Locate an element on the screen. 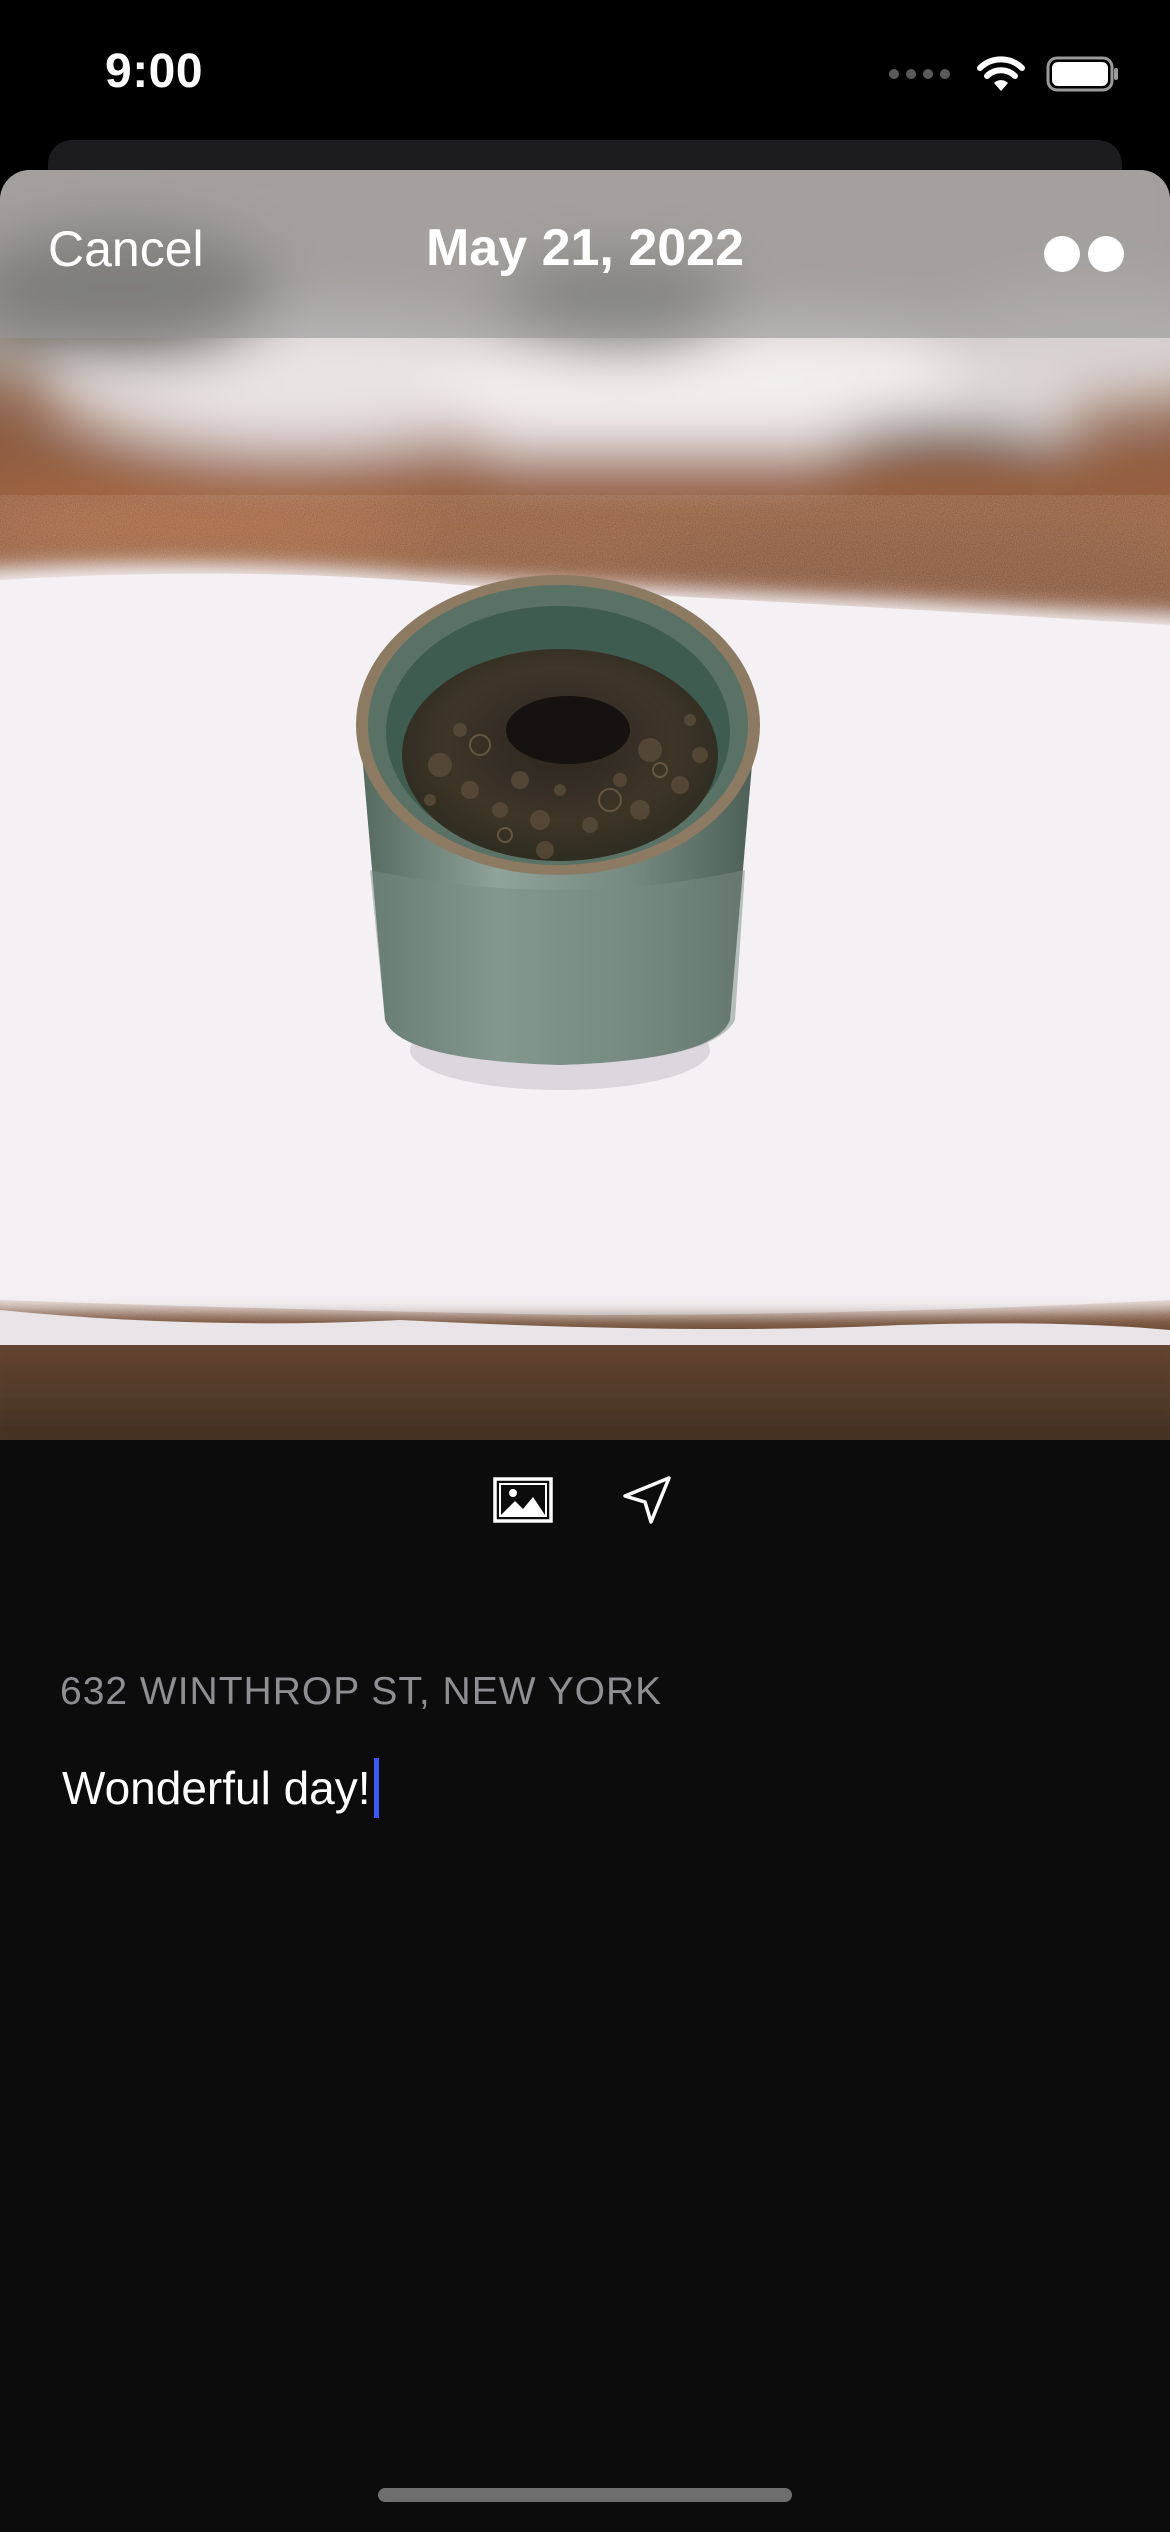 This screenshot has height=2532, width=1170. entry-text: Wonderful day! is located at coordinates (216, 1788).